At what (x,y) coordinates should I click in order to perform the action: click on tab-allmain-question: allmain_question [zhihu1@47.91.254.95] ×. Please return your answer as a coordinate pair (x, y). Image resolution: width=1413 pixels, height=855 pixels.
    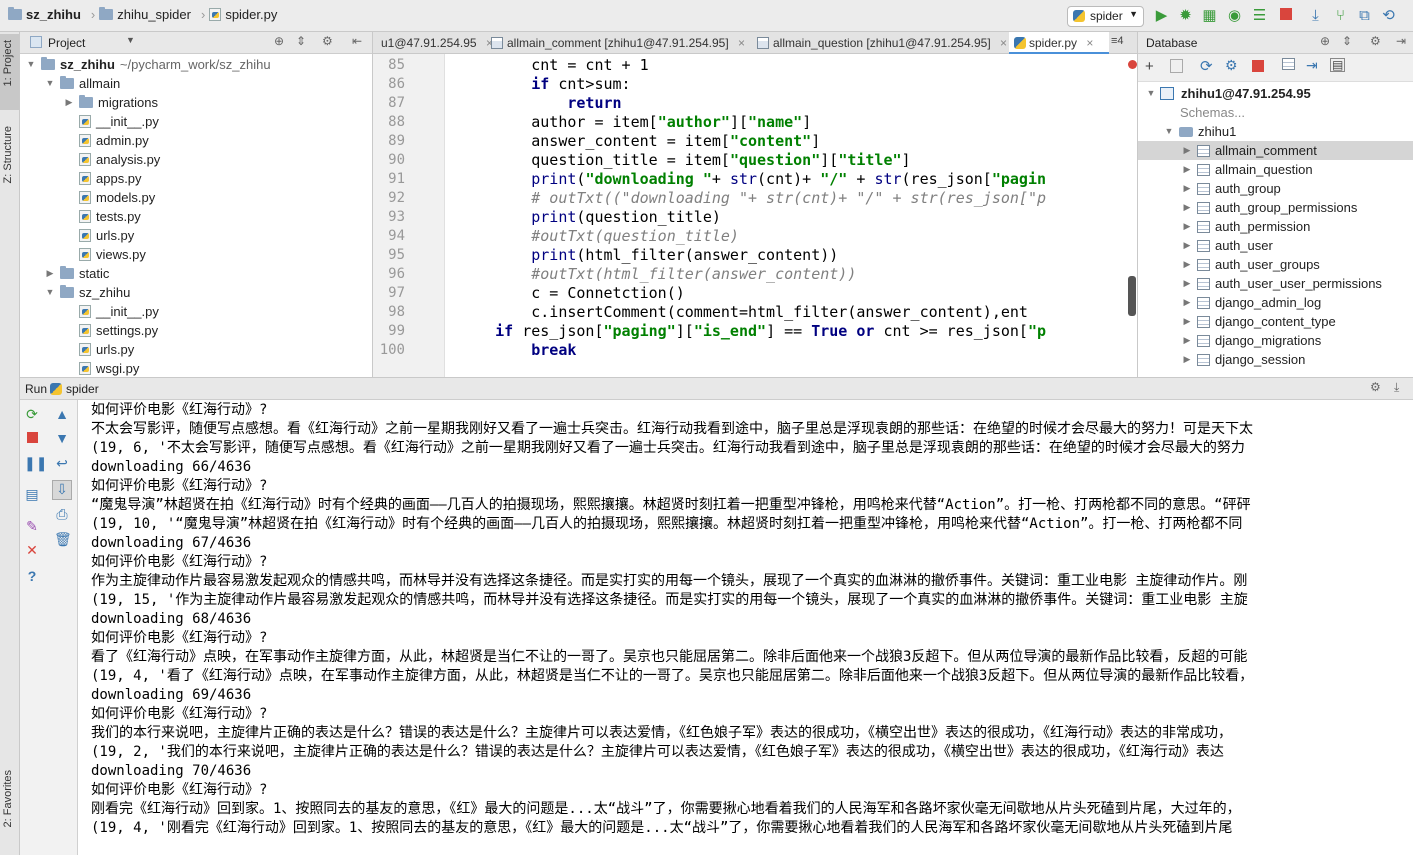
    Looking at the image, I should click on (881, 43).